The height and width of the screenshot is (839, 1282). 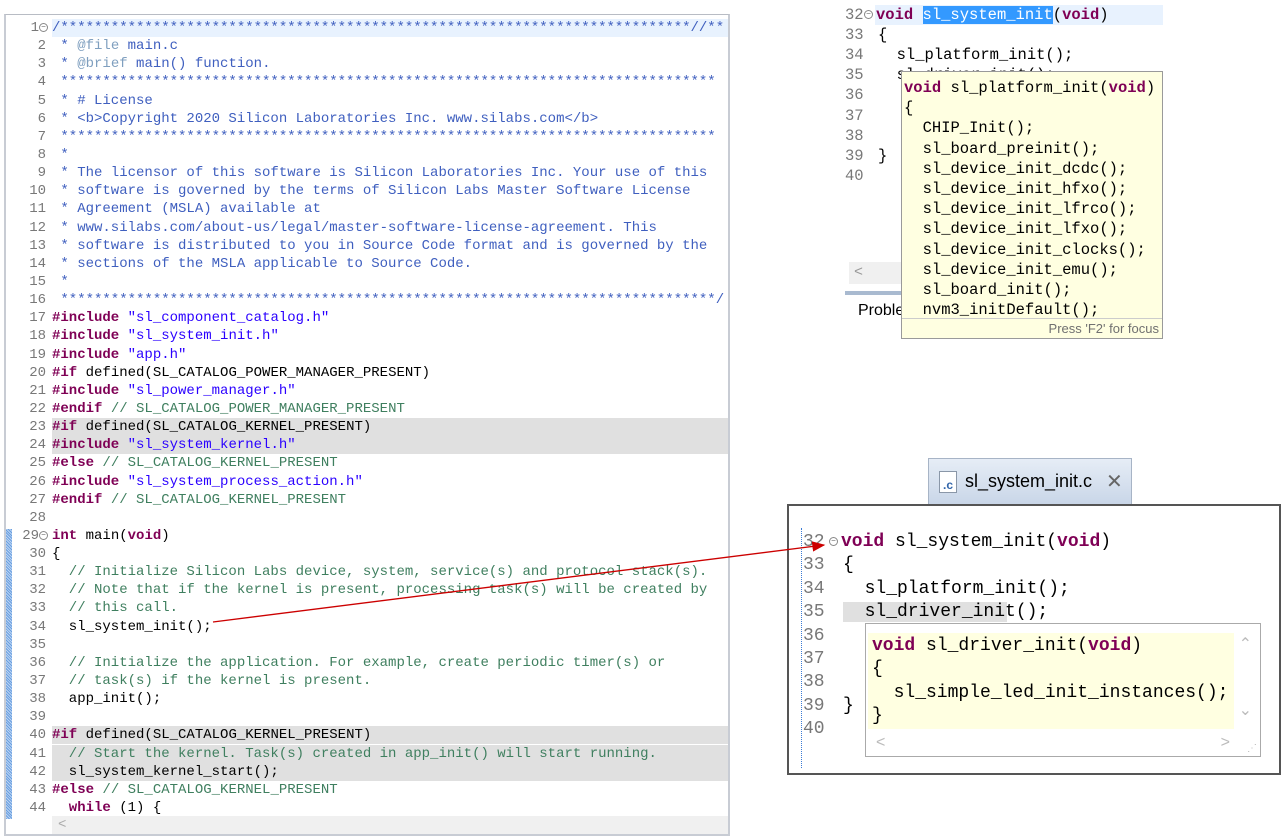 What do you see at coordinates (37, 590) in the screenshot?
I see `line-number: 32` at bounding box center [37, 590].